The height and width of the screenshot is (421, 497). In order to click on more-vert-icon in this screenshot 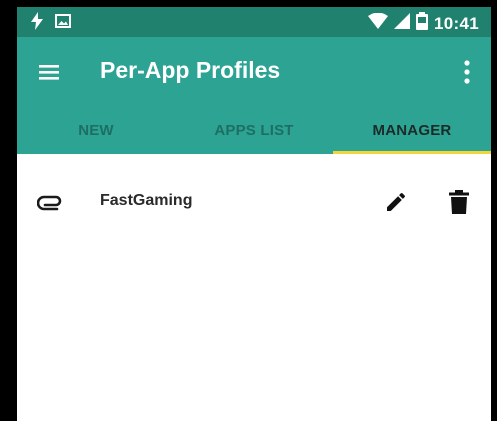, I will do `click(467, 72)`.